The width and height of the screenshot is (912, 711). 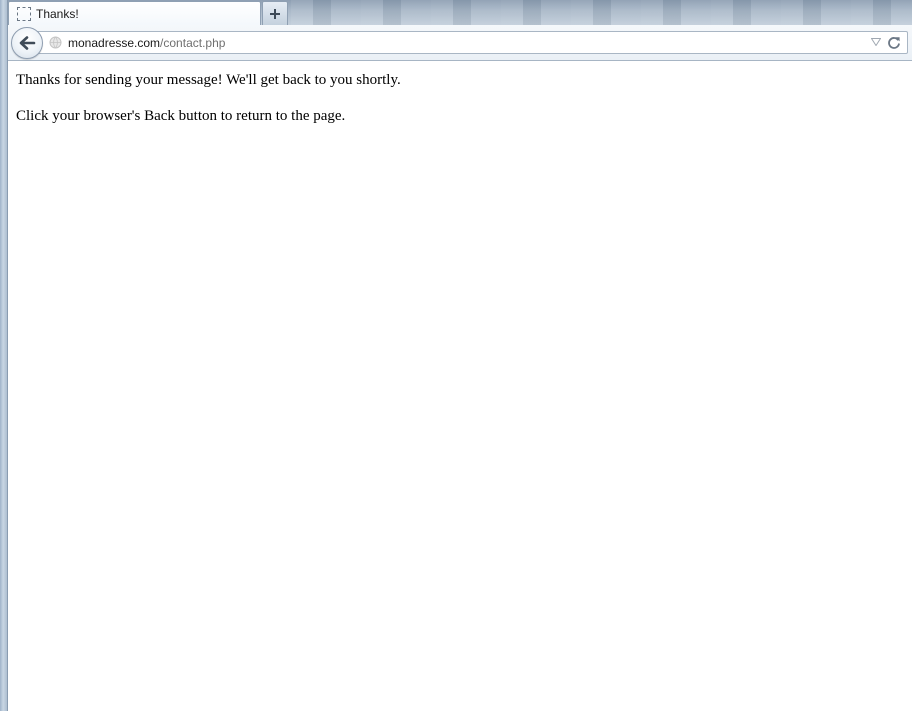 I want to click on back-button, so click(x=27, y=43).